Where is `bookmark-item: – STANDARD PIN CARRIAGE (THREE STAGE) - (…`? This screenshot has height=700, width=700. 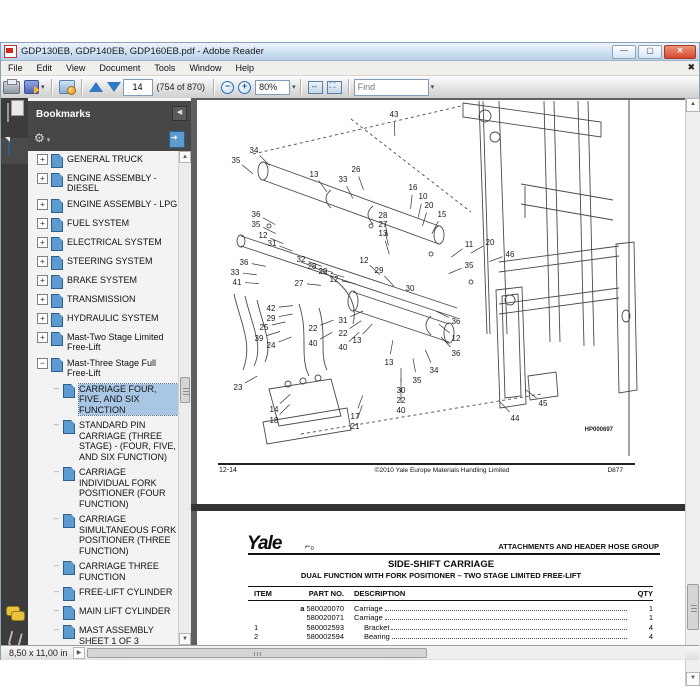 bookmark-item: – STANDARD PIN CARRIAGE (THREE STAGE) - (… is located at coordinates (103, 441).